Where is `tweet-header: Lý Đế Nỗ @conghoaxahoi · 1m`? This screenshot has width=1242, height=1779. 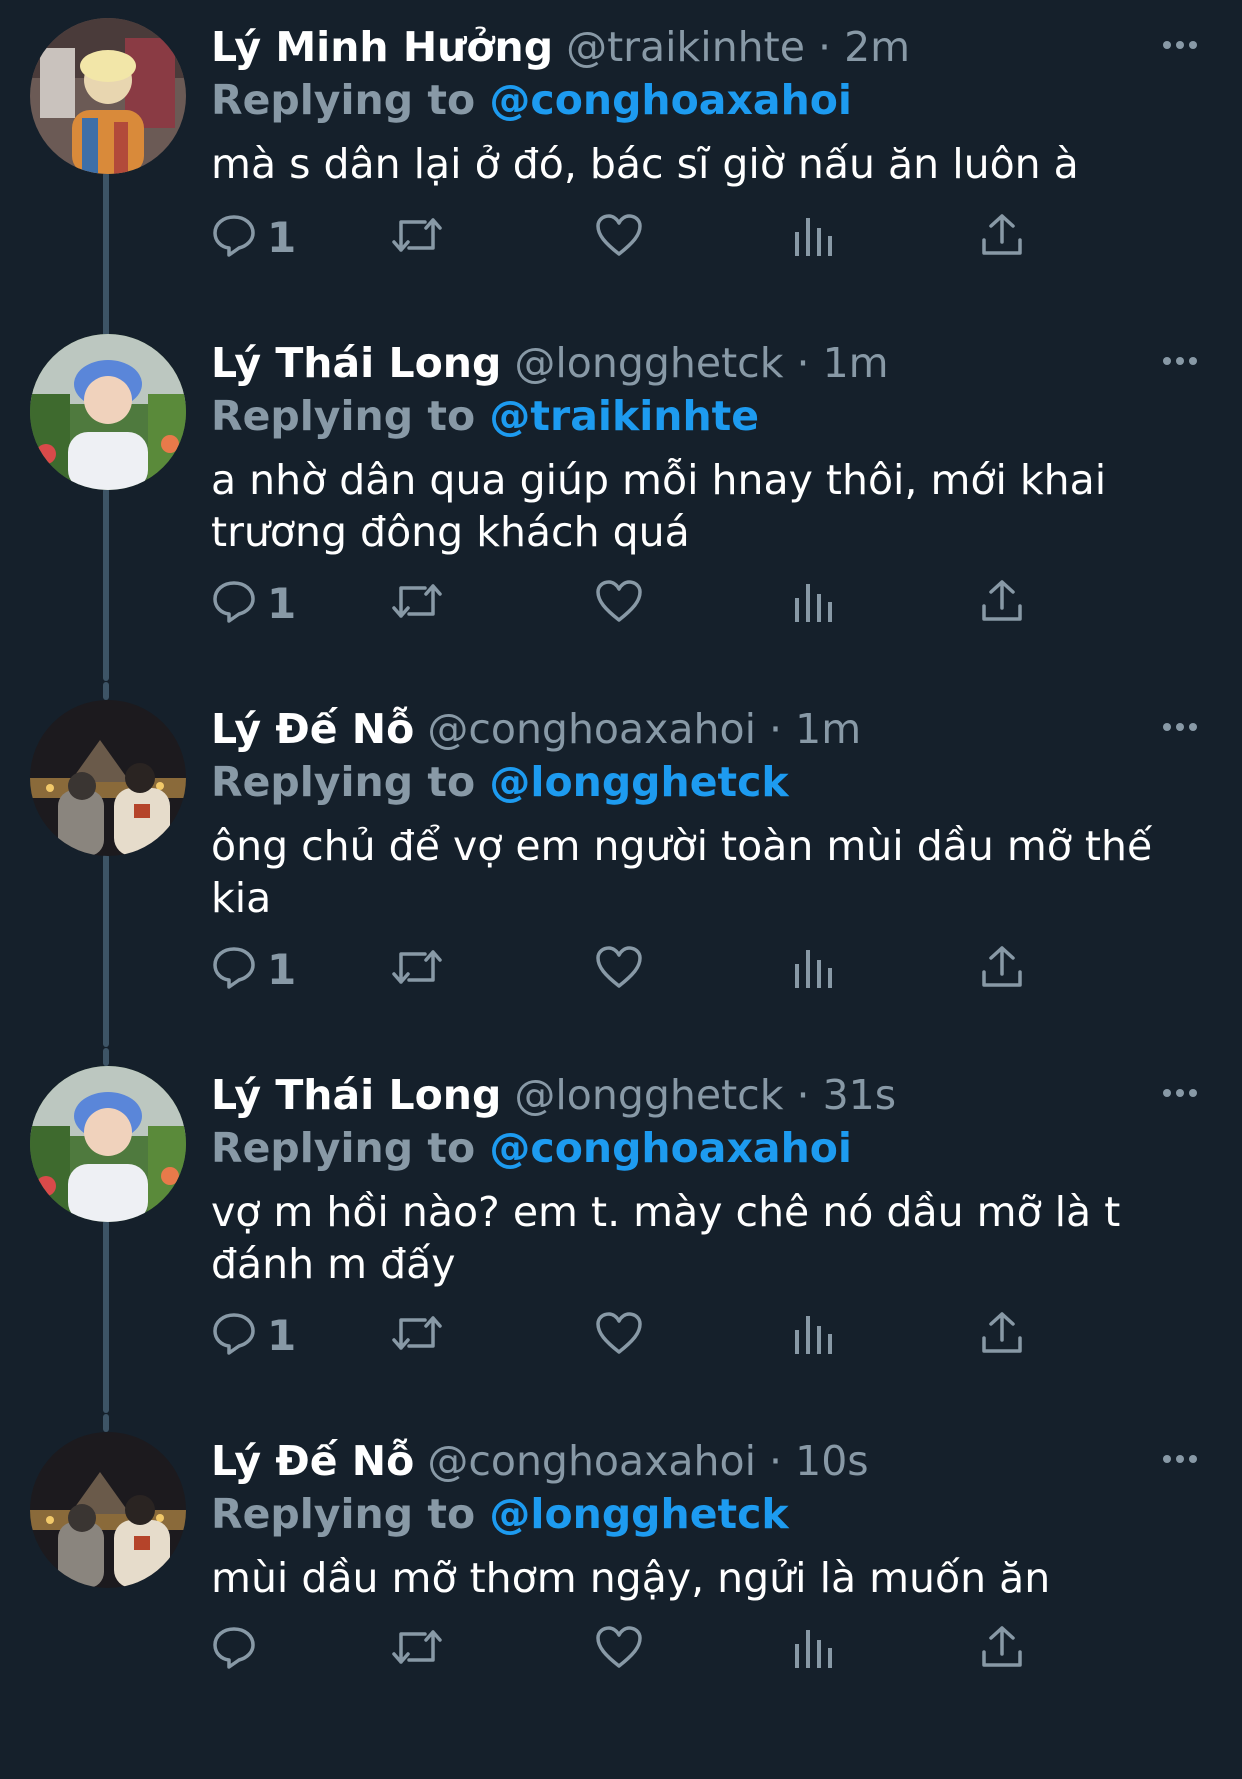
tweet-header: Lý Đế Nỗ @conghoaxahoi · 1m is located at coordinates (536, 729).